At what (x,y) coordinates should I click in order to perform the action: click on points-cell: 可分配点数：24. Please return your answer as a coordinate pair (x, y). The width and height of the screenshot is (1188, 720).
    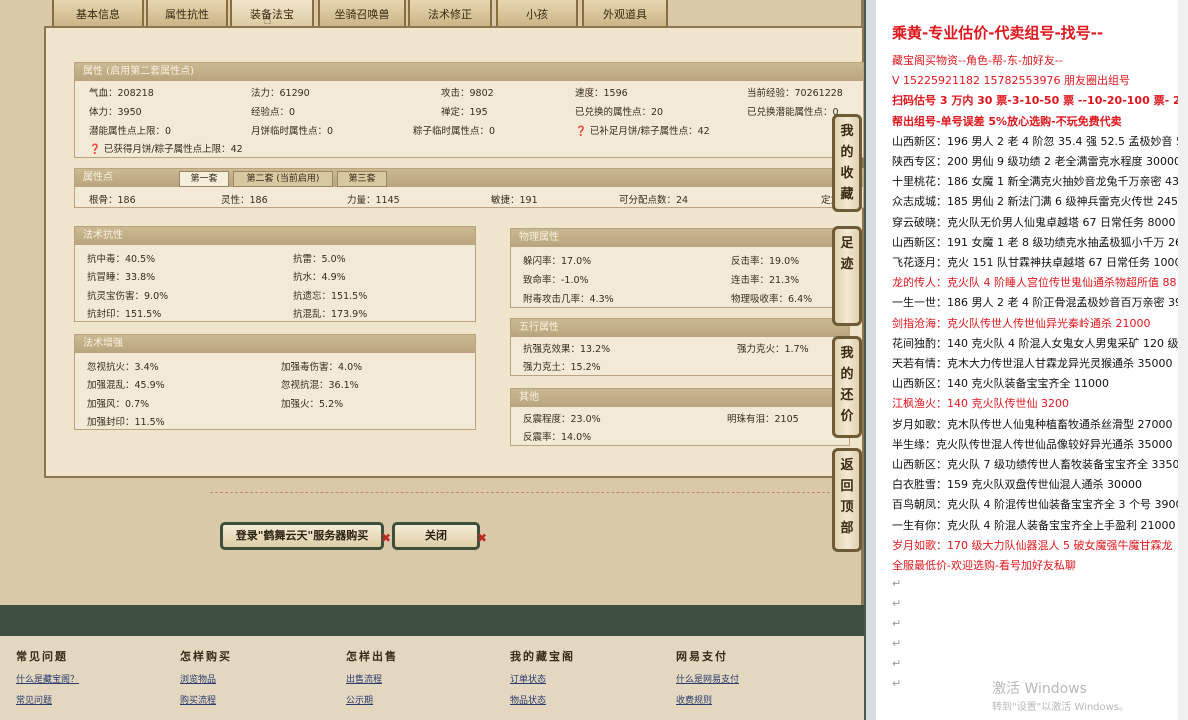
    Looking at the image, I should click on (654, 200).